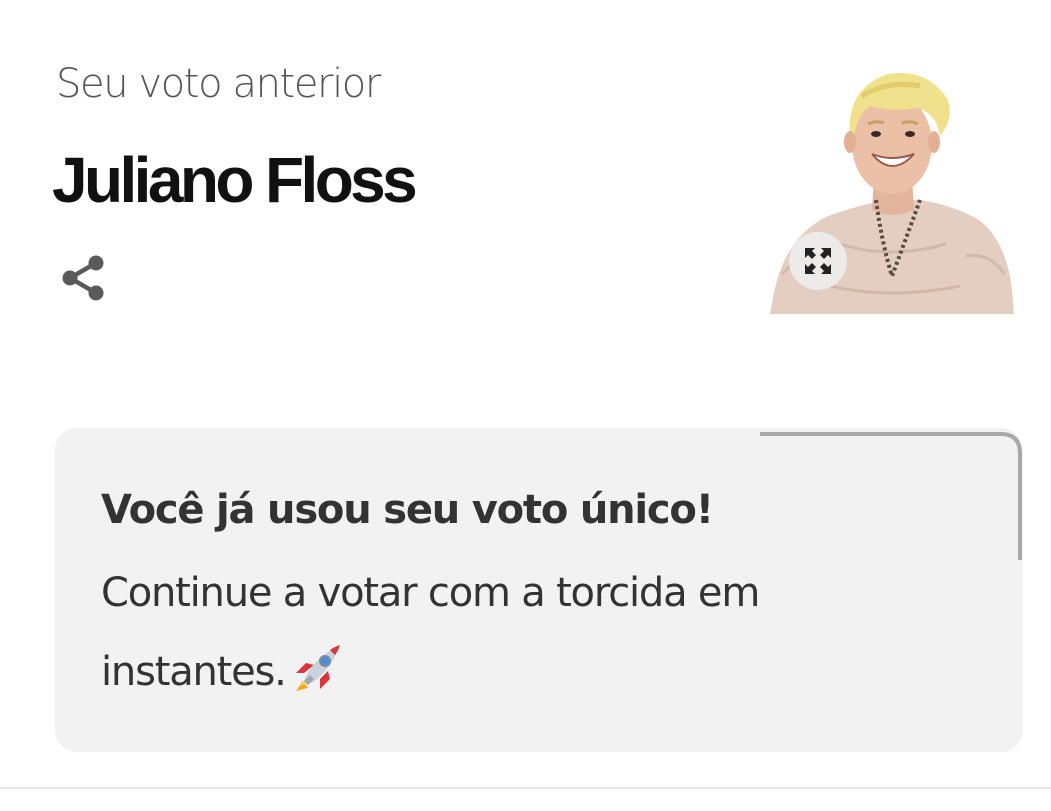 The image size is (1051, 811). I want to click on expand-photo-button, so click(818, 261).